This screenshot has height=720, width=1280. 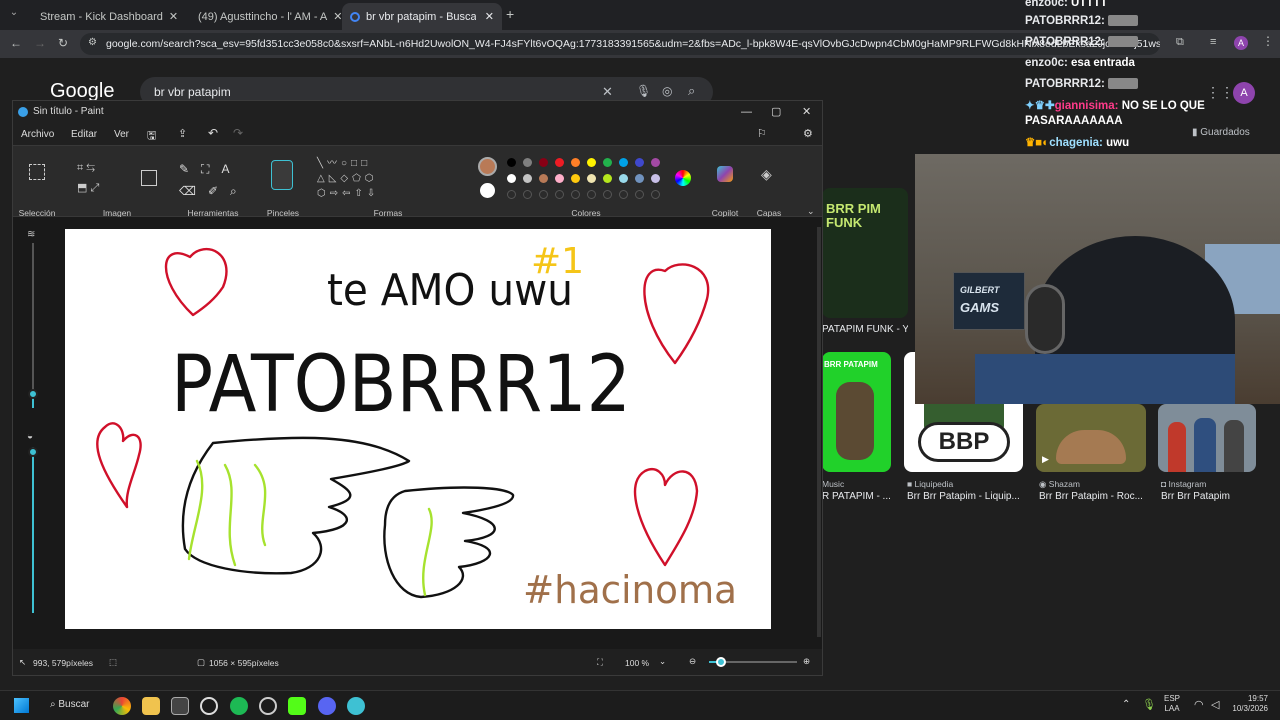 What do you see at coordinates (182, 133) in the screenshot?
I see `share-icon: ⇪` at bounding box center [182, 133].